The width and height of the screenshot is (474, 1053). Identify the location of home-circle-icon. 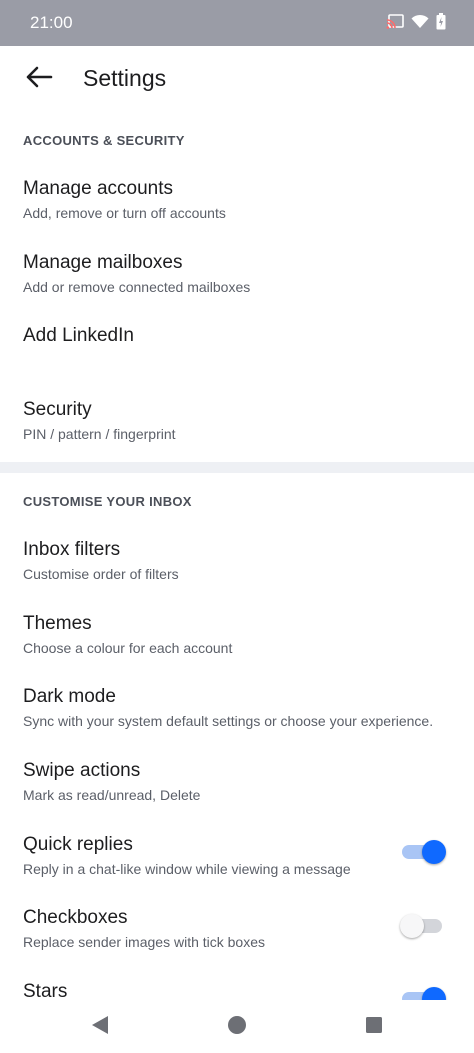
(237, 1027).